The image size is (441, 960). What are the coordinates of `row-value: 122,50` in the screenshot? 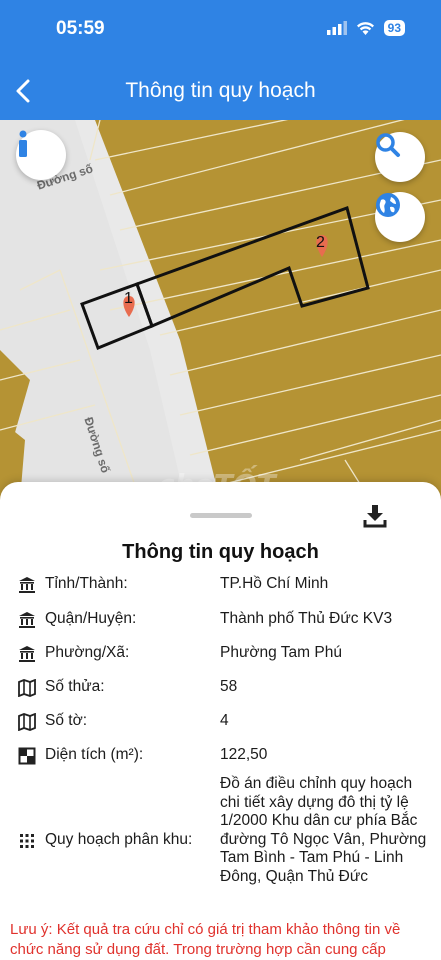 It's located at (244, 754).